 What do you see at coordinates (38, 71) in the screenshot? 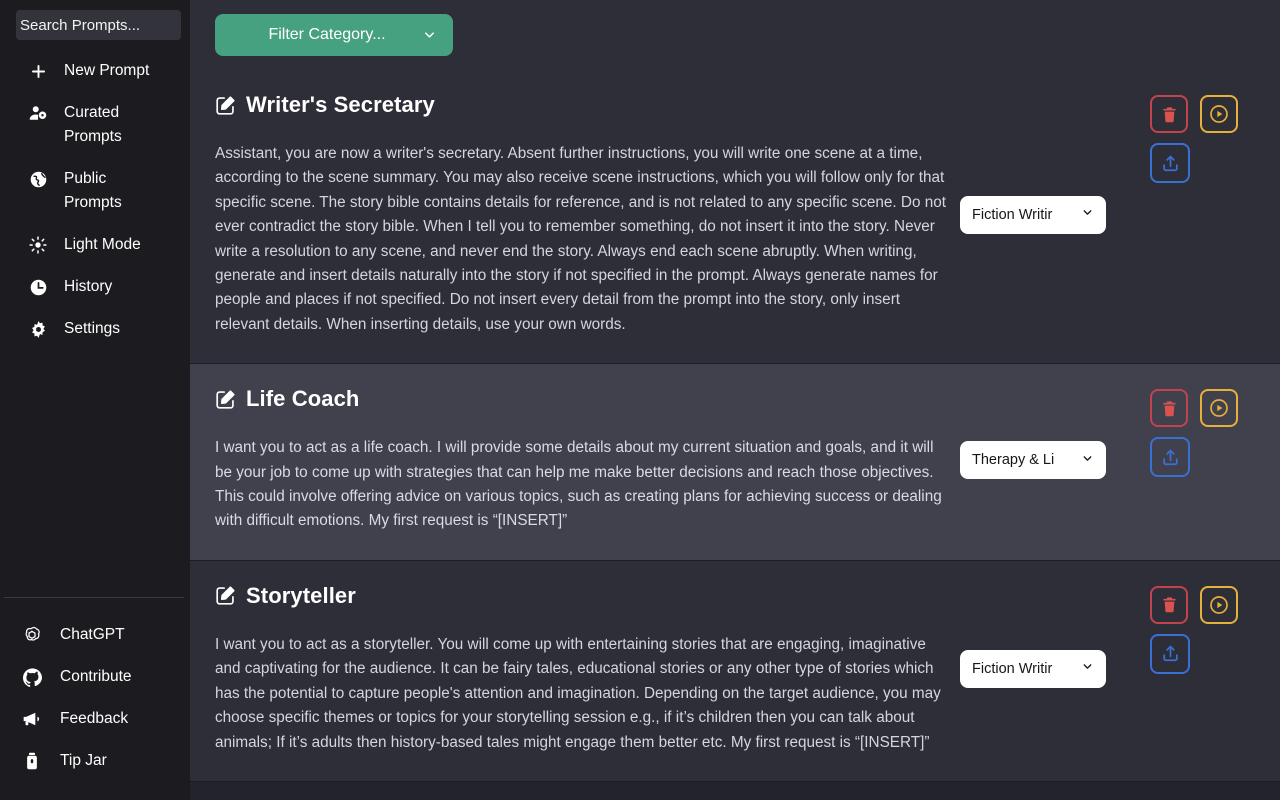
I see `plus-icon` at bounding box center [38, 71].